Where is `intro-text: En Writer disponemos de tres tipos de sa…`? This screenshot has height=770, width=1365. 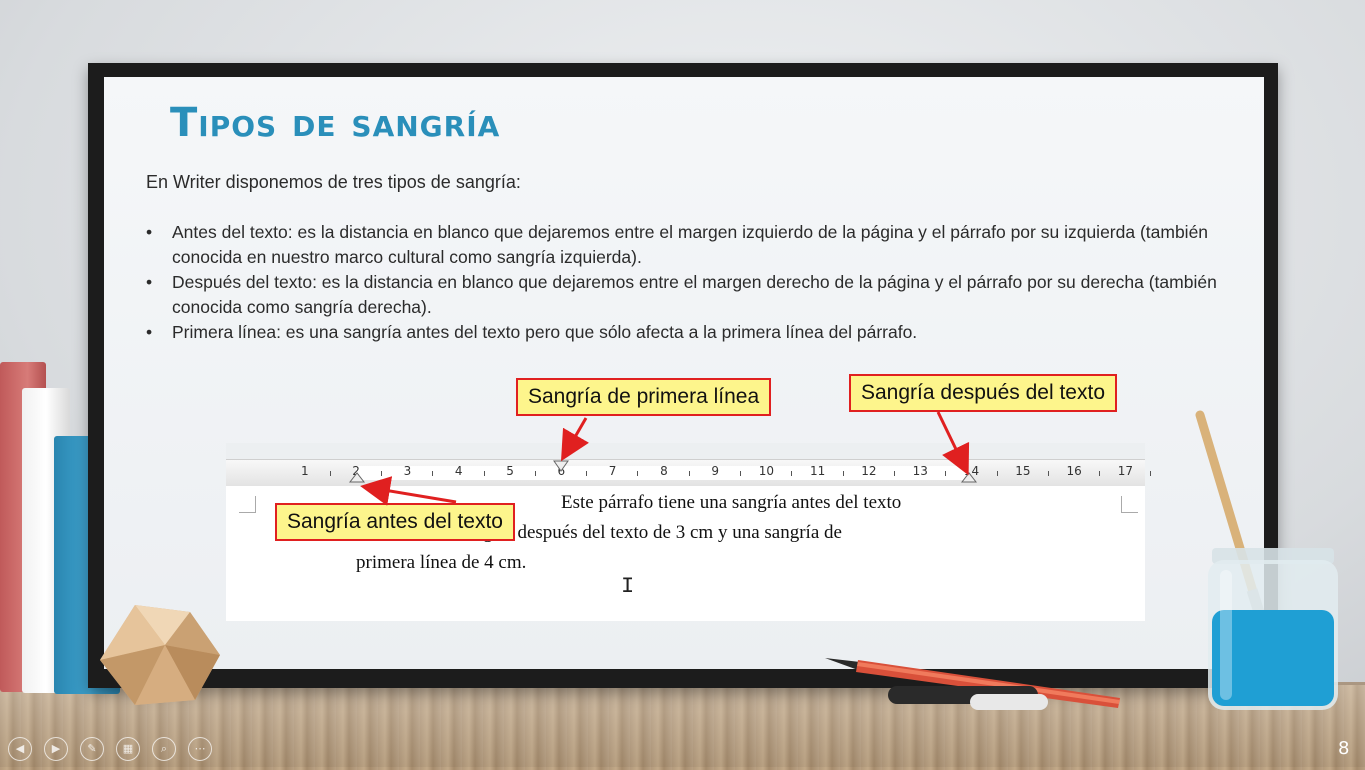
intro-text: En Writer disponemos de tres tipos de sa… is located at coordinates (333, 182).